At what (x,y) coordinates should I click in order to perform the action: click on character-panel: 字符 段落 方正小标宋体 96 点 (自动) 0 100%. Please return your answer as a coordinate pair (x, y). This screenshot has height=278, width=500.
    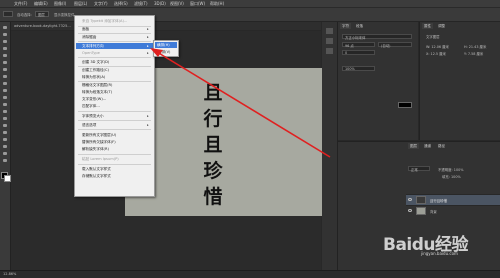
    Looking at the image, I should click on (378, 81).